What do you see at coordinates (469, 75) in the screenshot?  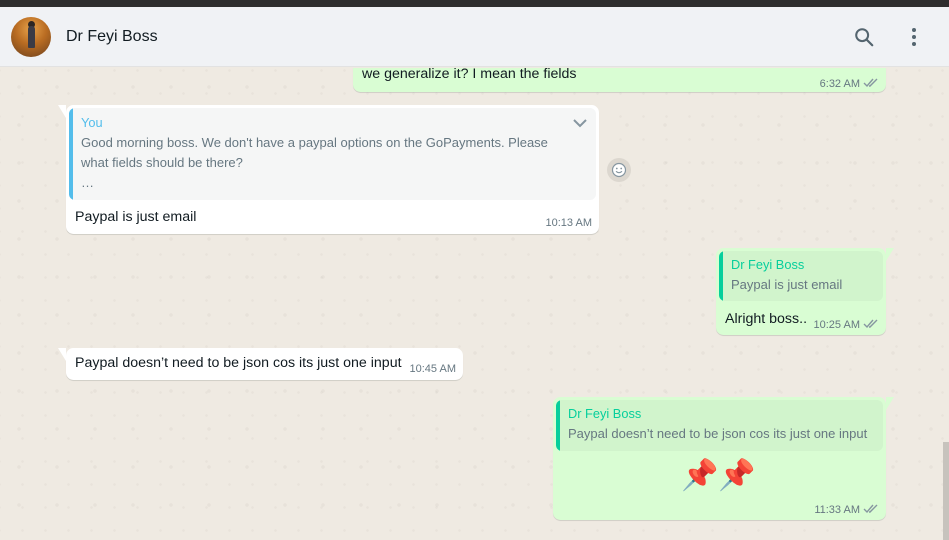 I see `message-text: we generalize it? I mean the fields` at bounding box center [469, 75].